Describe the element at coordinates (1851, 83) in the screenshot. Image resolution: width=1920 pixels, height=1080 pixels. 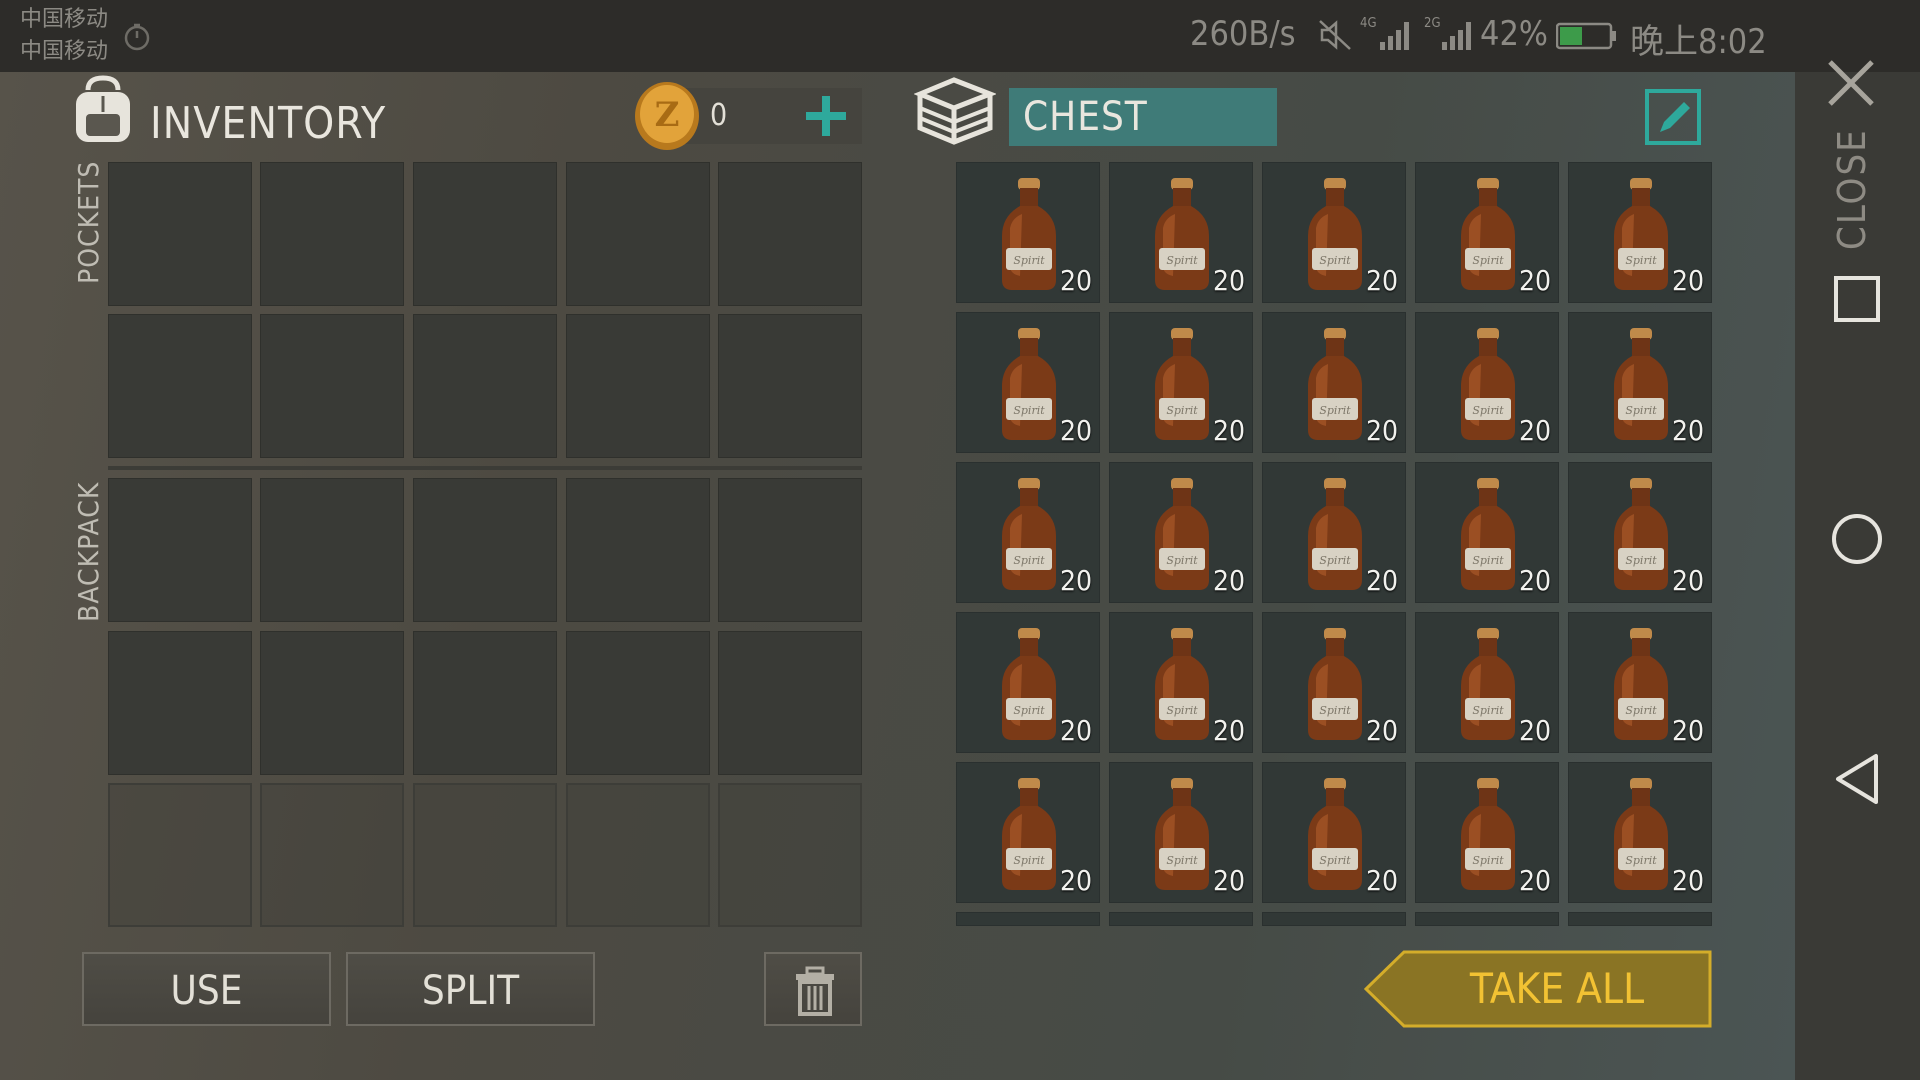
I see `close-icon` at that location.